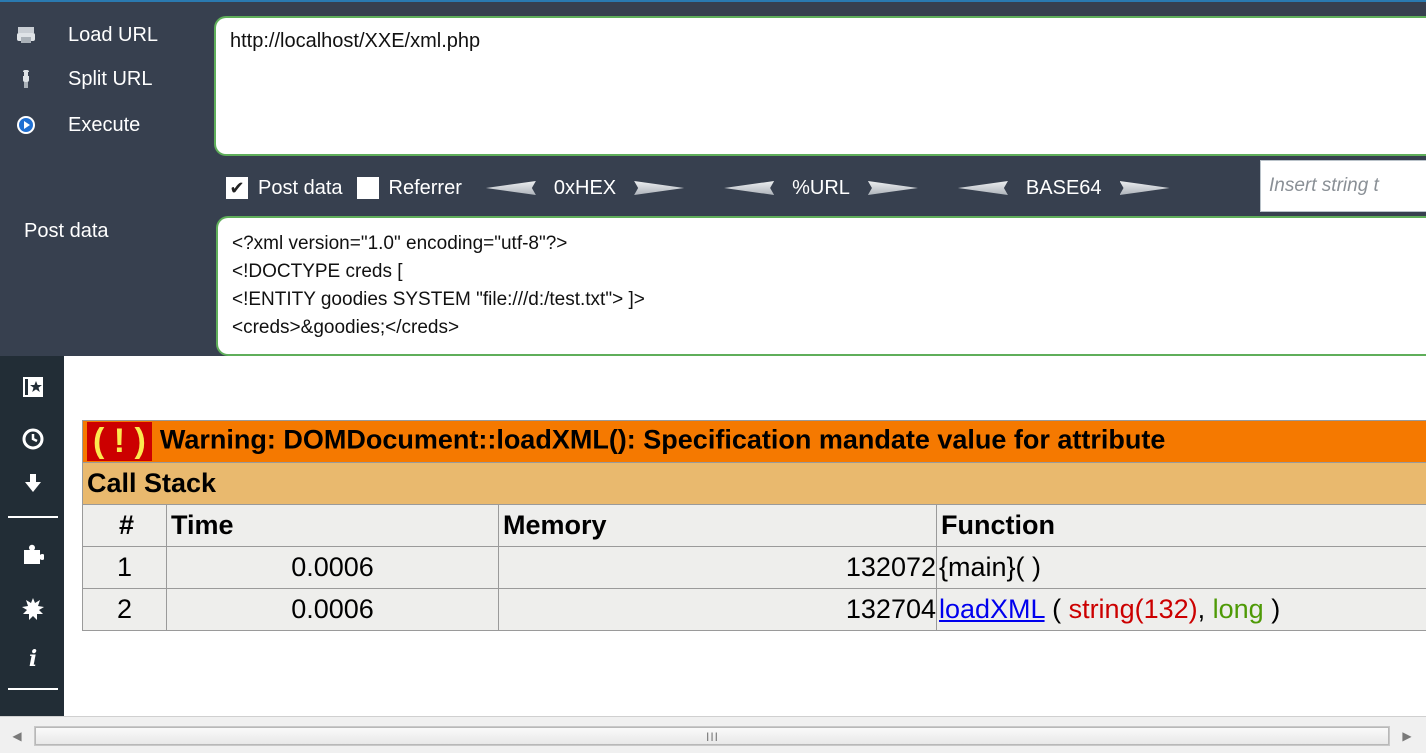 This screenshot has height=753, width=1426. I want to click on load-url-label: Load URL, so click(113, 35).